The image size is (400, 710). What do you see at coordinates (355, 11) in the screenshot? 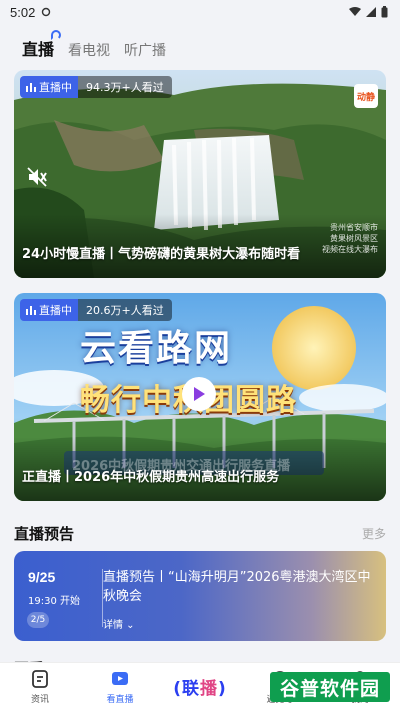
I see `wifi-icon` at bounding box center [355, 11].